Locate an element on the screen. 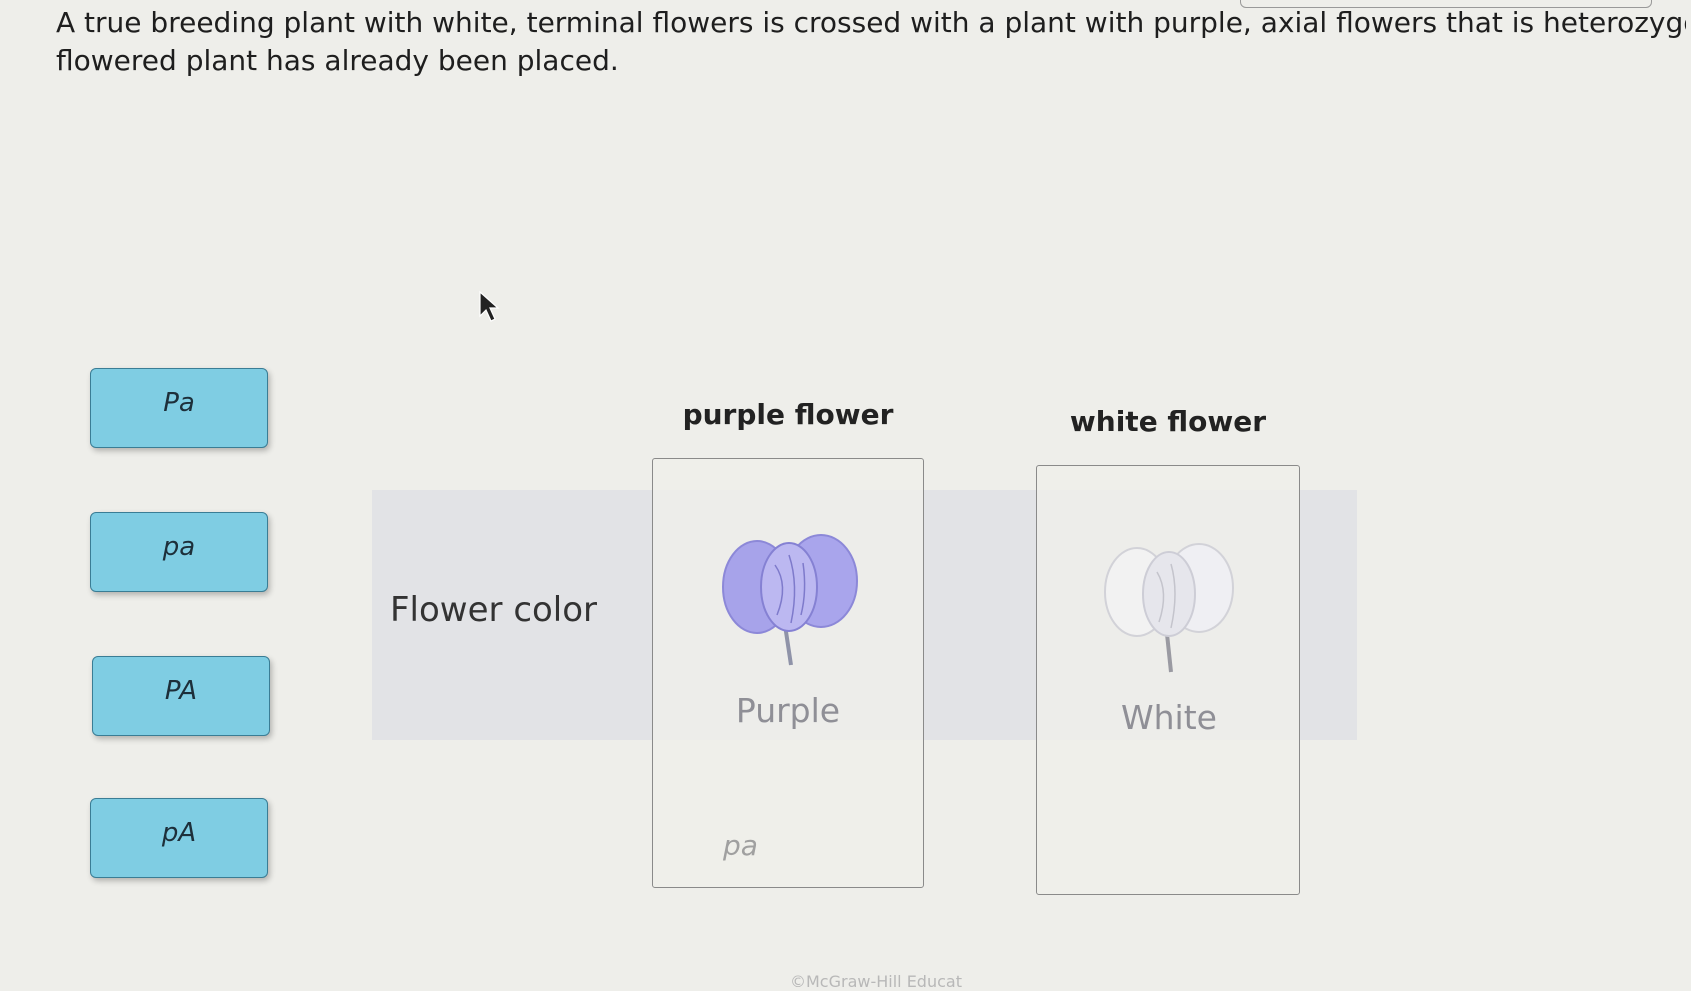  question-line-2: flowered plant has already been placed. is located at coordinates (337, 60).